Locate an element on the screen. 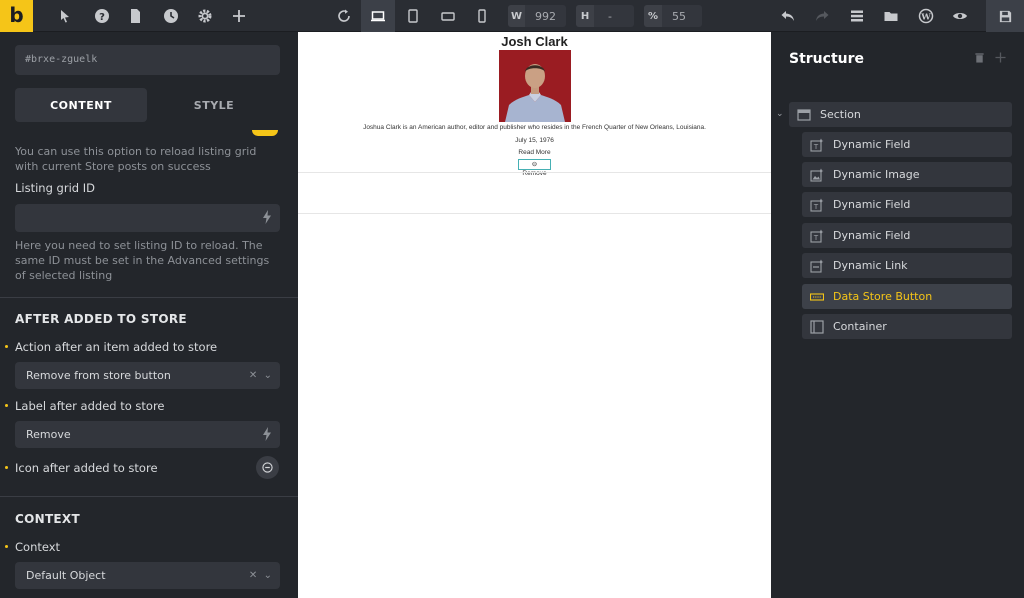  structure-node-dynamic-link: Dynamic Link is located at coordinates (907, 265).